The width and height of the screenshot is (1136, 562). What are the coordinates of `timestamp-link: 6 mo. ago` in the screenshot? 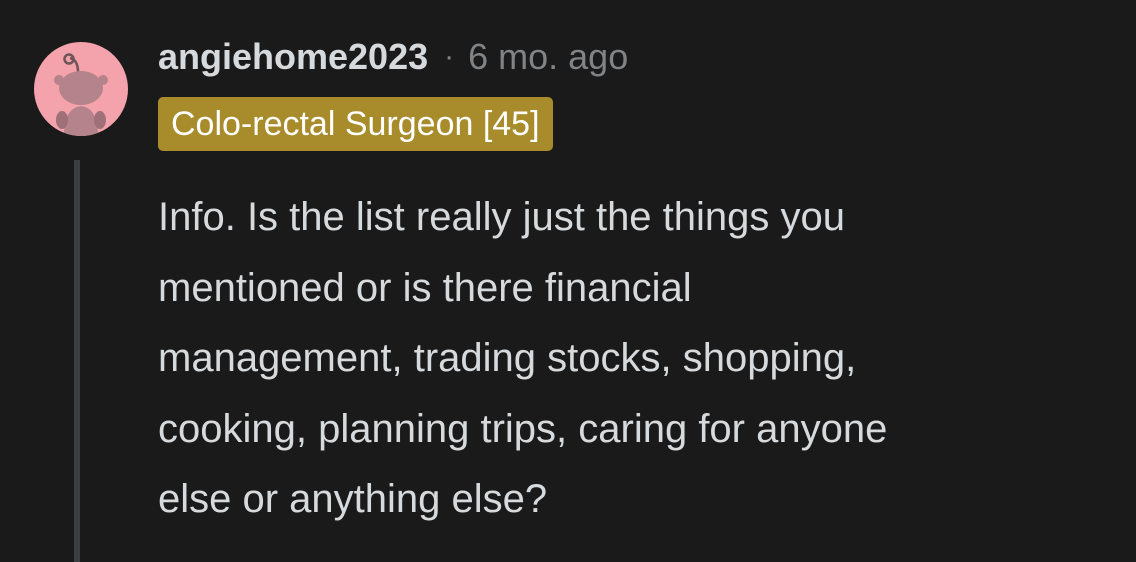 It's located at (548, 57).